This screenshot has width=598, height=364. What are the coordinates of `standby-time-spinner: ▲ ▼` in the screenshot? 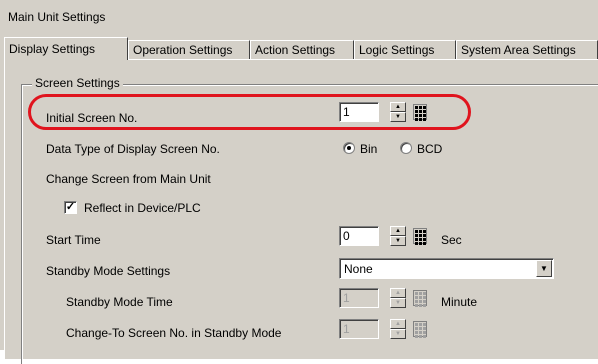 It's located at (398, 298).